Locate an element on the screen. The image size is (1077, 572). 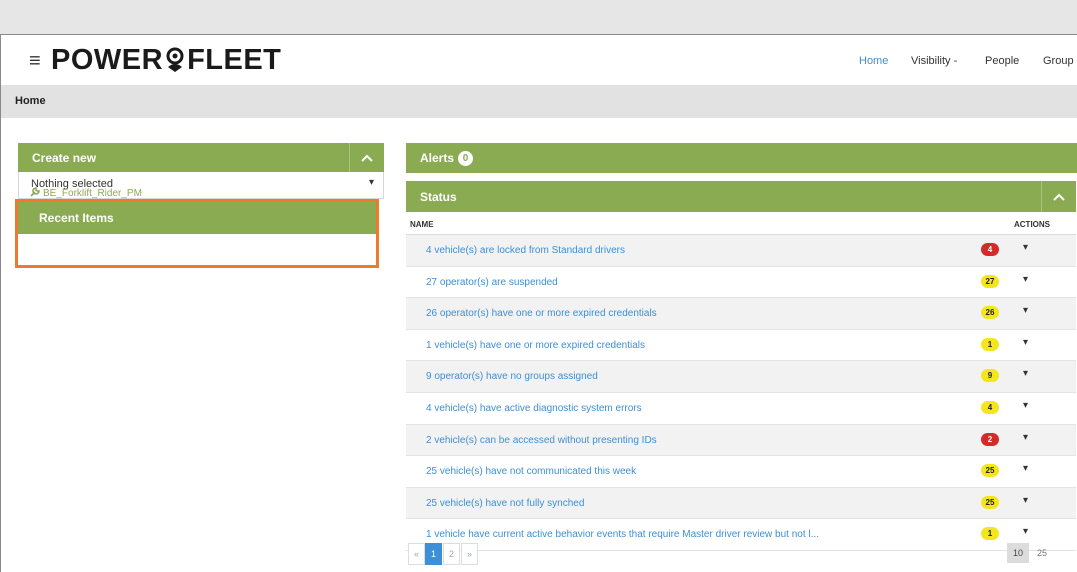
recent-item-label: BE_Forklift_Rider_PM is located at coordinates (92, 193).